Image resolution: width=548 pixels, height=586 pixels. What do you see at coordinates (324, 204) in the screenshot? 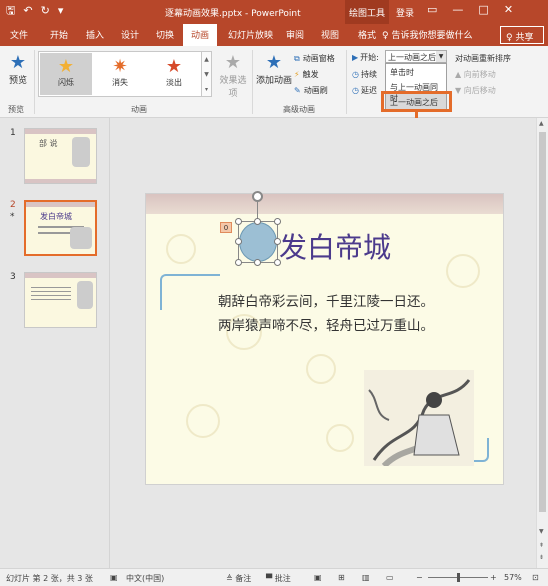
I see `slide-top-band` at bounding box center [324, 204].